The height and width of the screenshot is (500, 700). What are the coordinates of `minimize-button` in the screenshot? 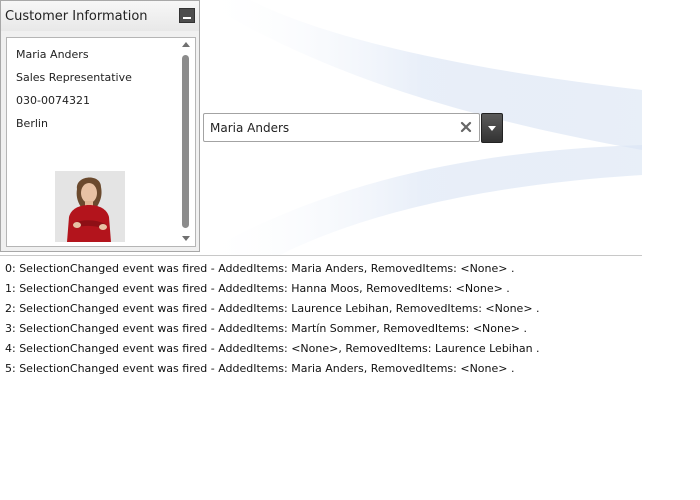 It's located at (187, 15).